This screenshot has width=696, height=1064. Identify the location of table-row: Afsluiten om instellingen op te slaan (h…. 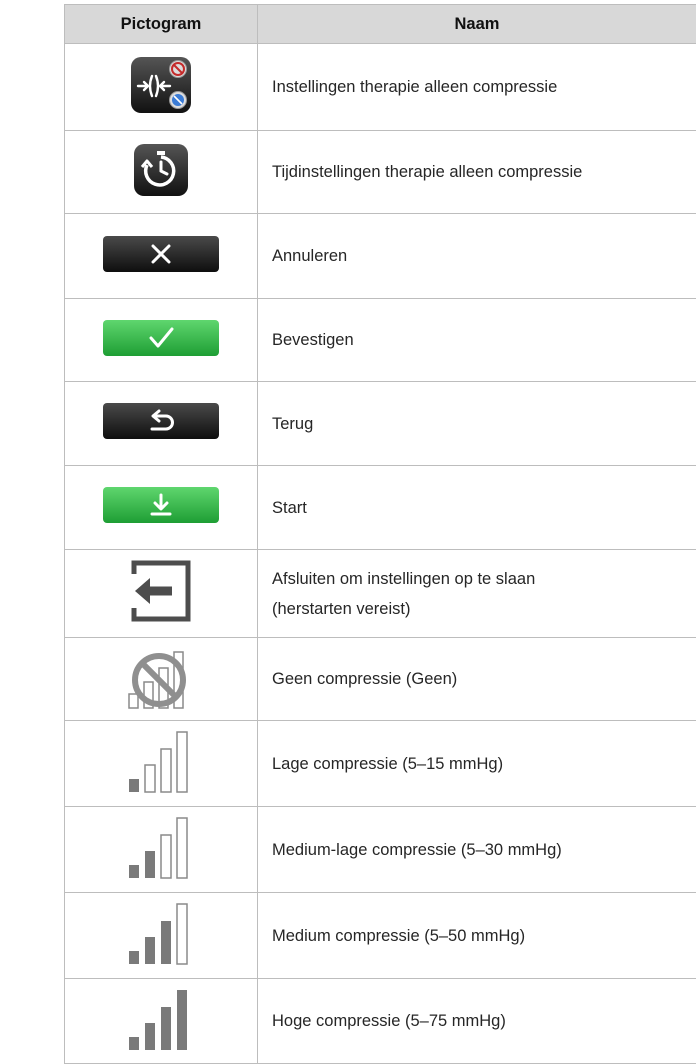
(380, 594).